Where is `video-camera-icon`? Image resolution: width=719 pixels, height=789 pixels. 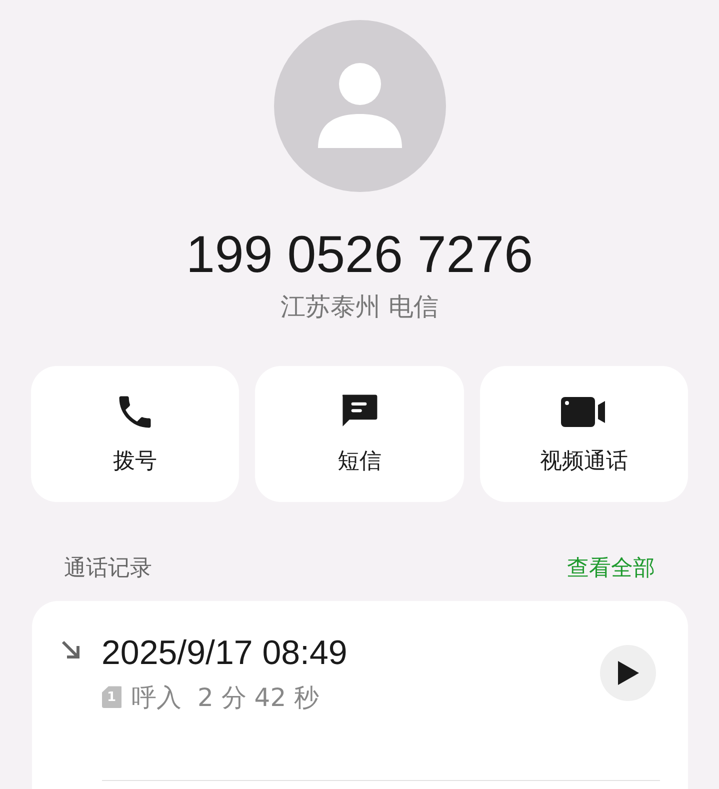 video-camera-icon is located at coordinates (584, 412).